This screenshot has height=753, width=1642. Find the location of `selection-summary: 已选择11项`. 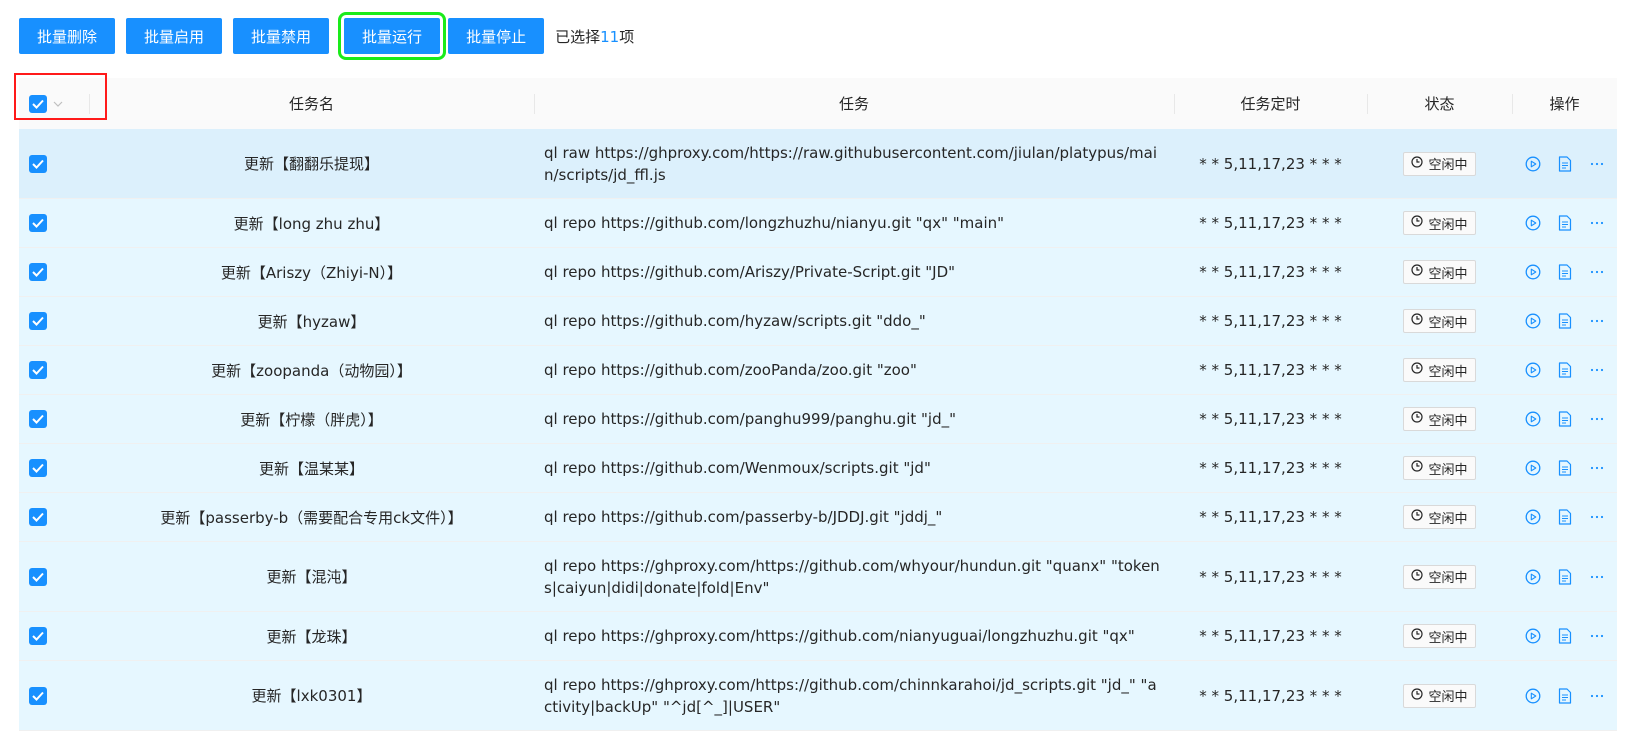

selection-summary: 已选择11项 is located at coordinates (594, 36).